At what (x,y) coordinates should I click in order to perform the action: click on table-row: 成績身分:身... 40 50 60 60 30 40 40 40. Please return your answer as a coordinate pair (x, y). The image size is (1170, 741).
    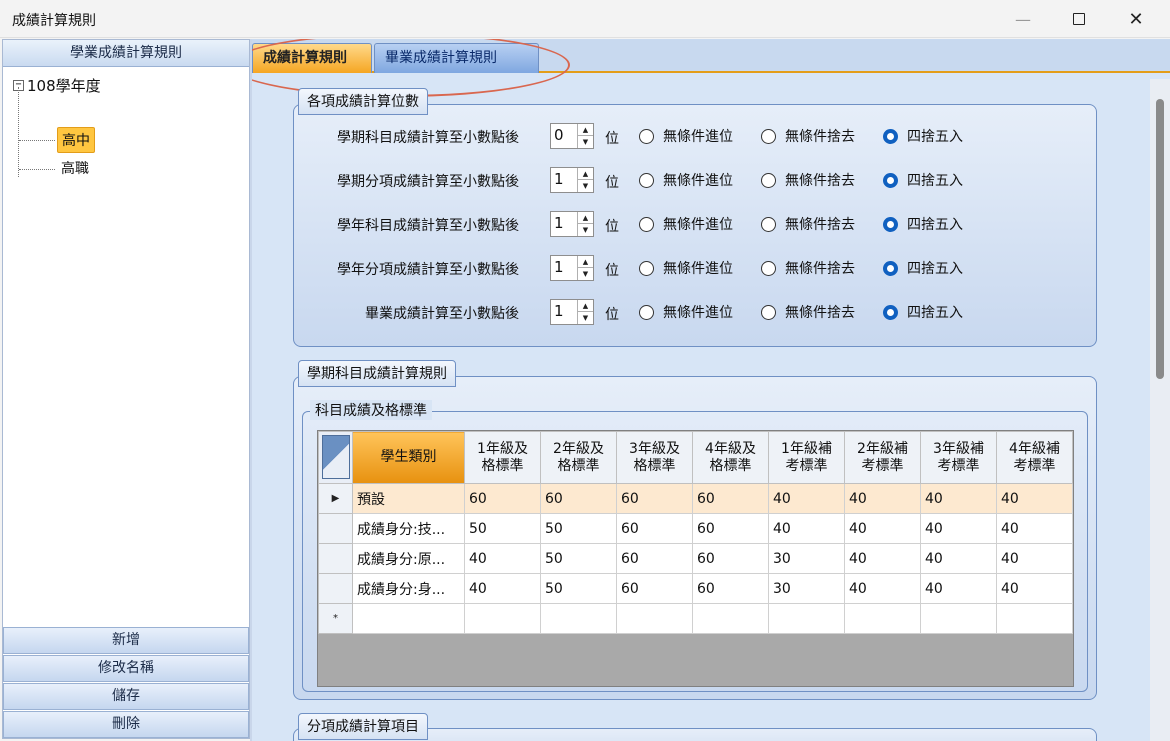
    Looking at the image, I should click on (695, 588).